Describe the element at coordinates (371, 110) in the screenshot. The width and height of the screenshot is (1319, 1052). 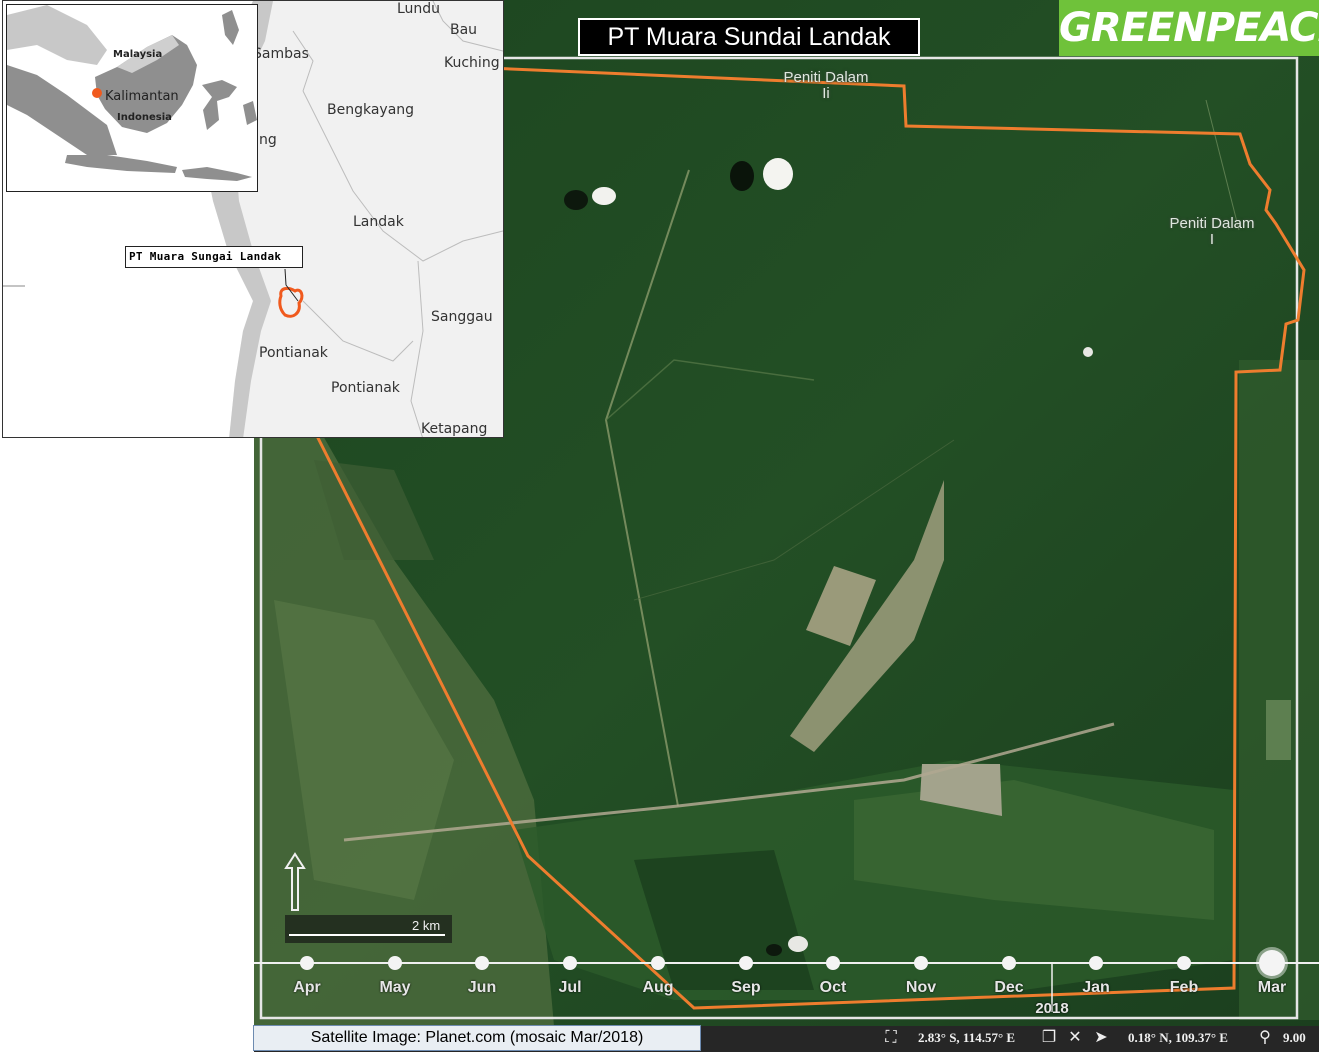
I see `place-label: Bengkayang` at that location.